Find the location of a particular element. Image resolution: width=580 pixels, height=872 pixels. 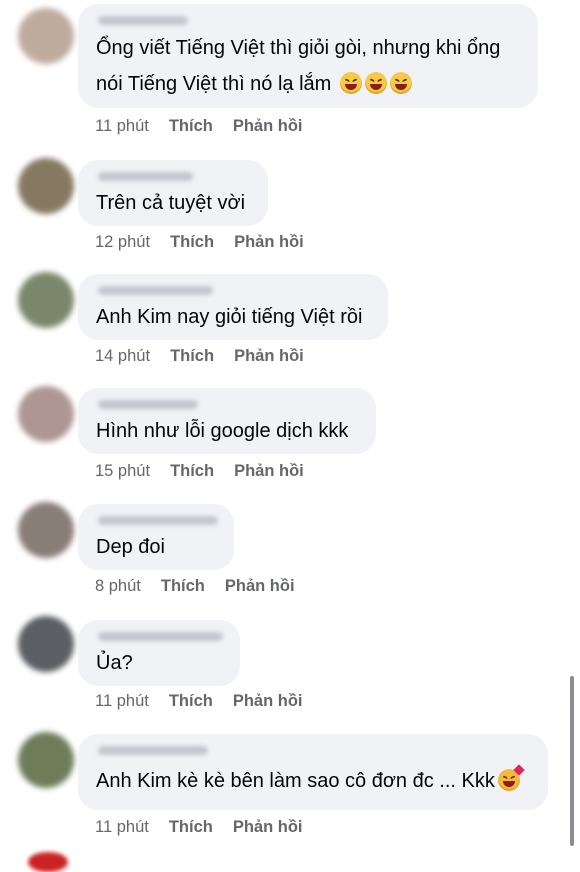

comment-time: 12 phút is located at coordinates (123, 242).